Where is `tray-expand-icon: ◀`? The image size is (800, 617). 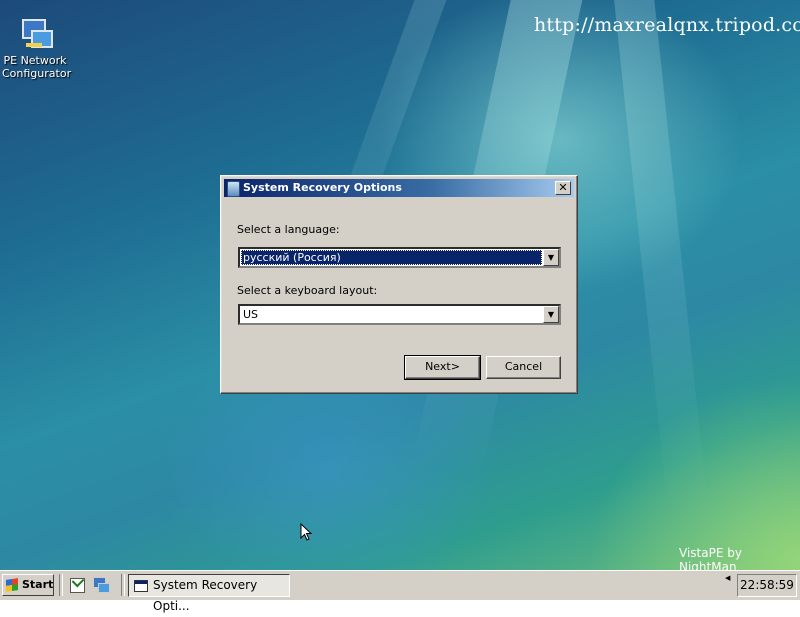
tray-expand-icon: ◀ is located at coordinates (727, 578).